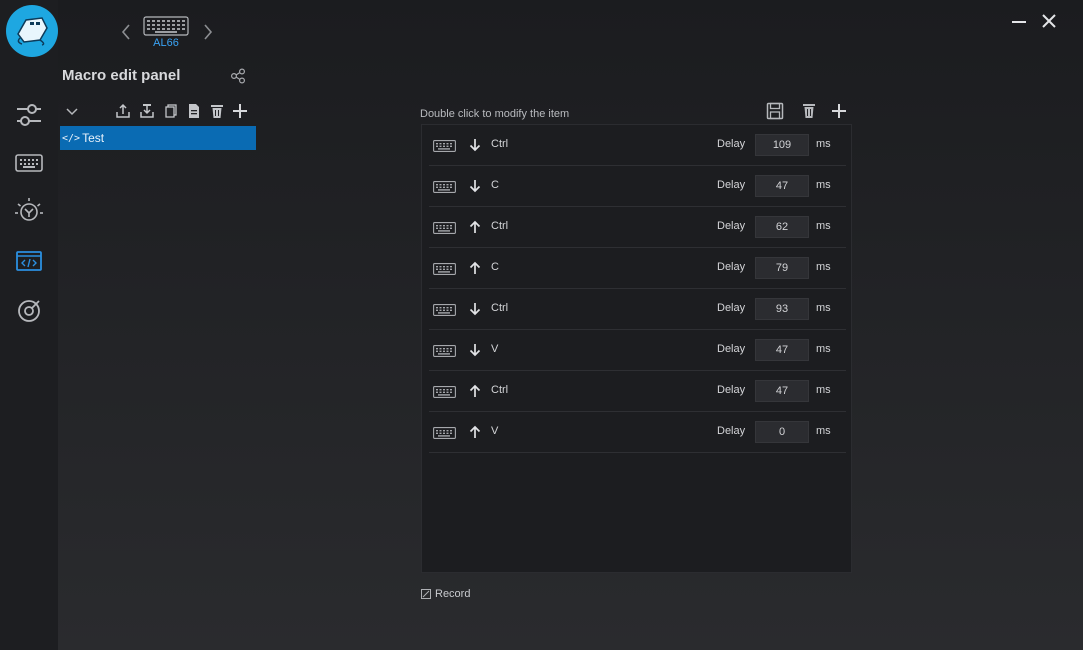 This screenshot has height=650, width=1083. I want to click on delay-input: 0, so click(782, 432).